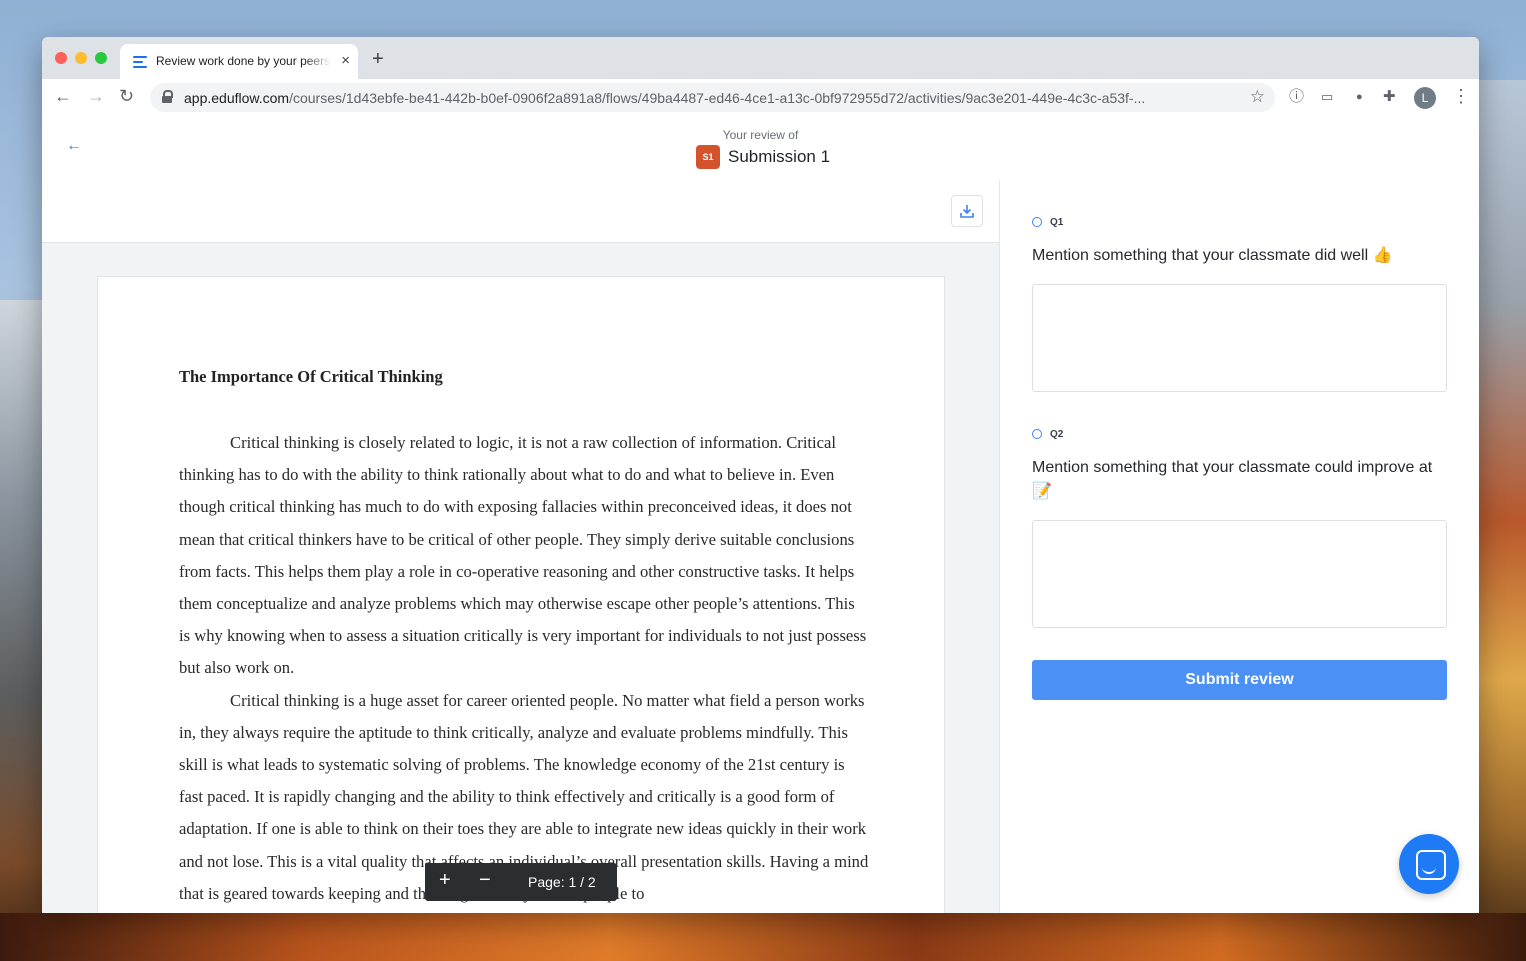 The image size is (1526, 961). Describe the element at coordinates (345, 60) in the screenshot. I see `tab-close-icon: ×` at that location.